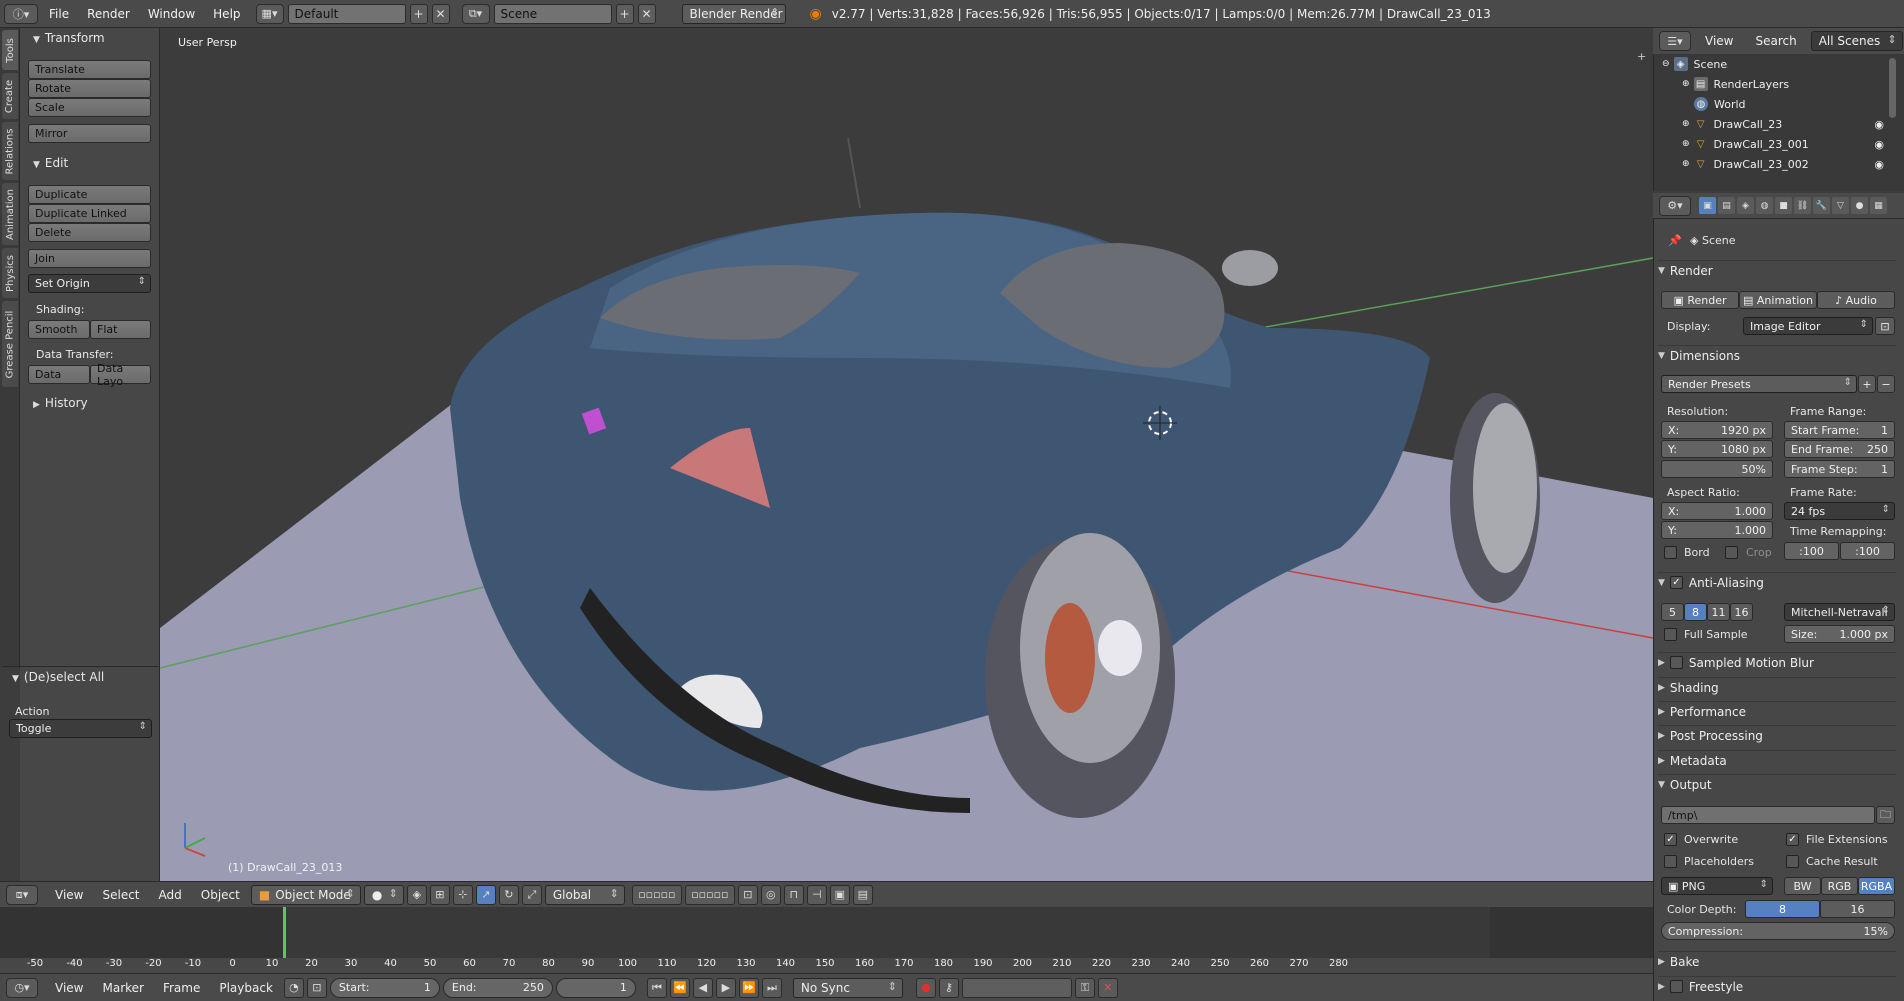 The height and width of the screenshot is (1001, 1904). Describe the element at coordinates (1777, 662) in the screenshot. I see `motion-blur-panel-header: ▶ Sampled Motion Blur` at that location.